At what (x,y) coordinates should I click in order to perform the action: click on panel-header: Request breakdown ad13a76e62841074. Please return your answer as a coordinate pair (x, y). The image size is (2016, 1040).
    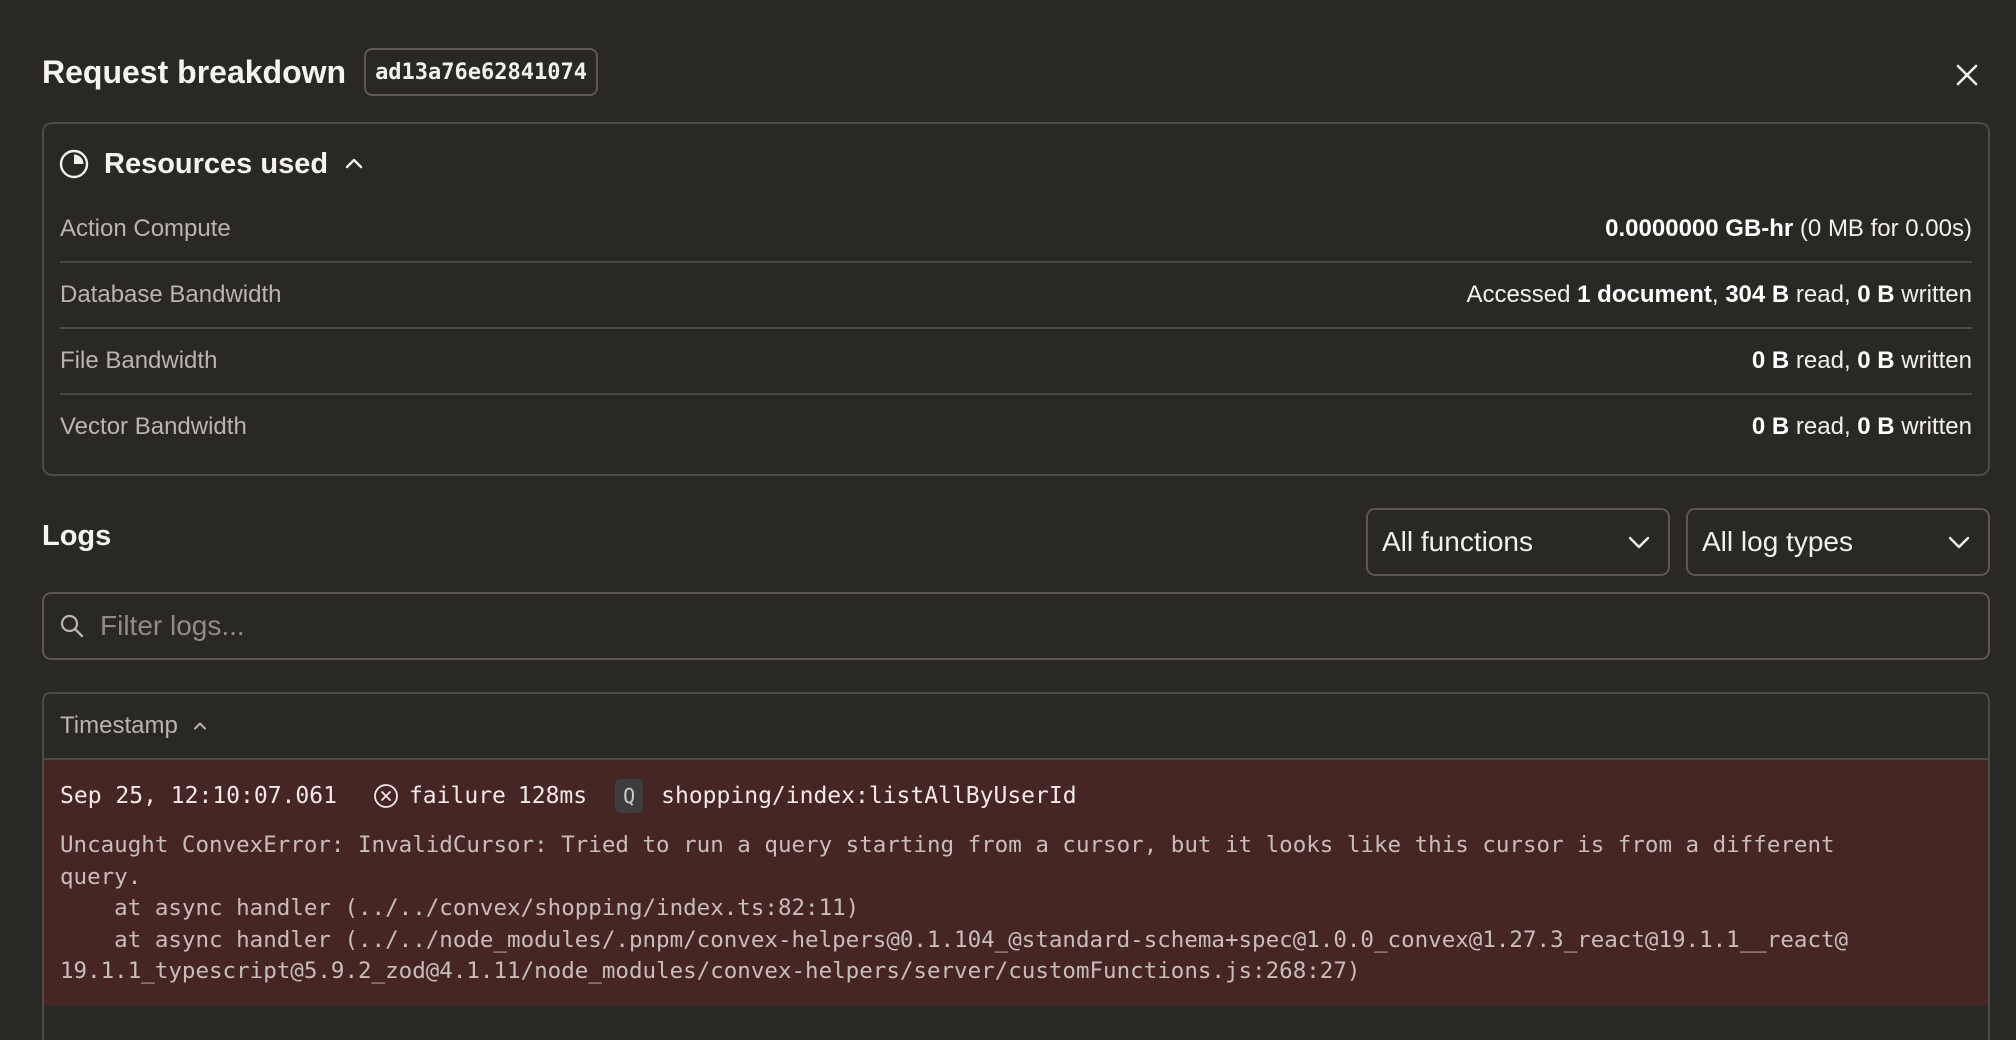
    Looking at the image, I should click on (320, 72).